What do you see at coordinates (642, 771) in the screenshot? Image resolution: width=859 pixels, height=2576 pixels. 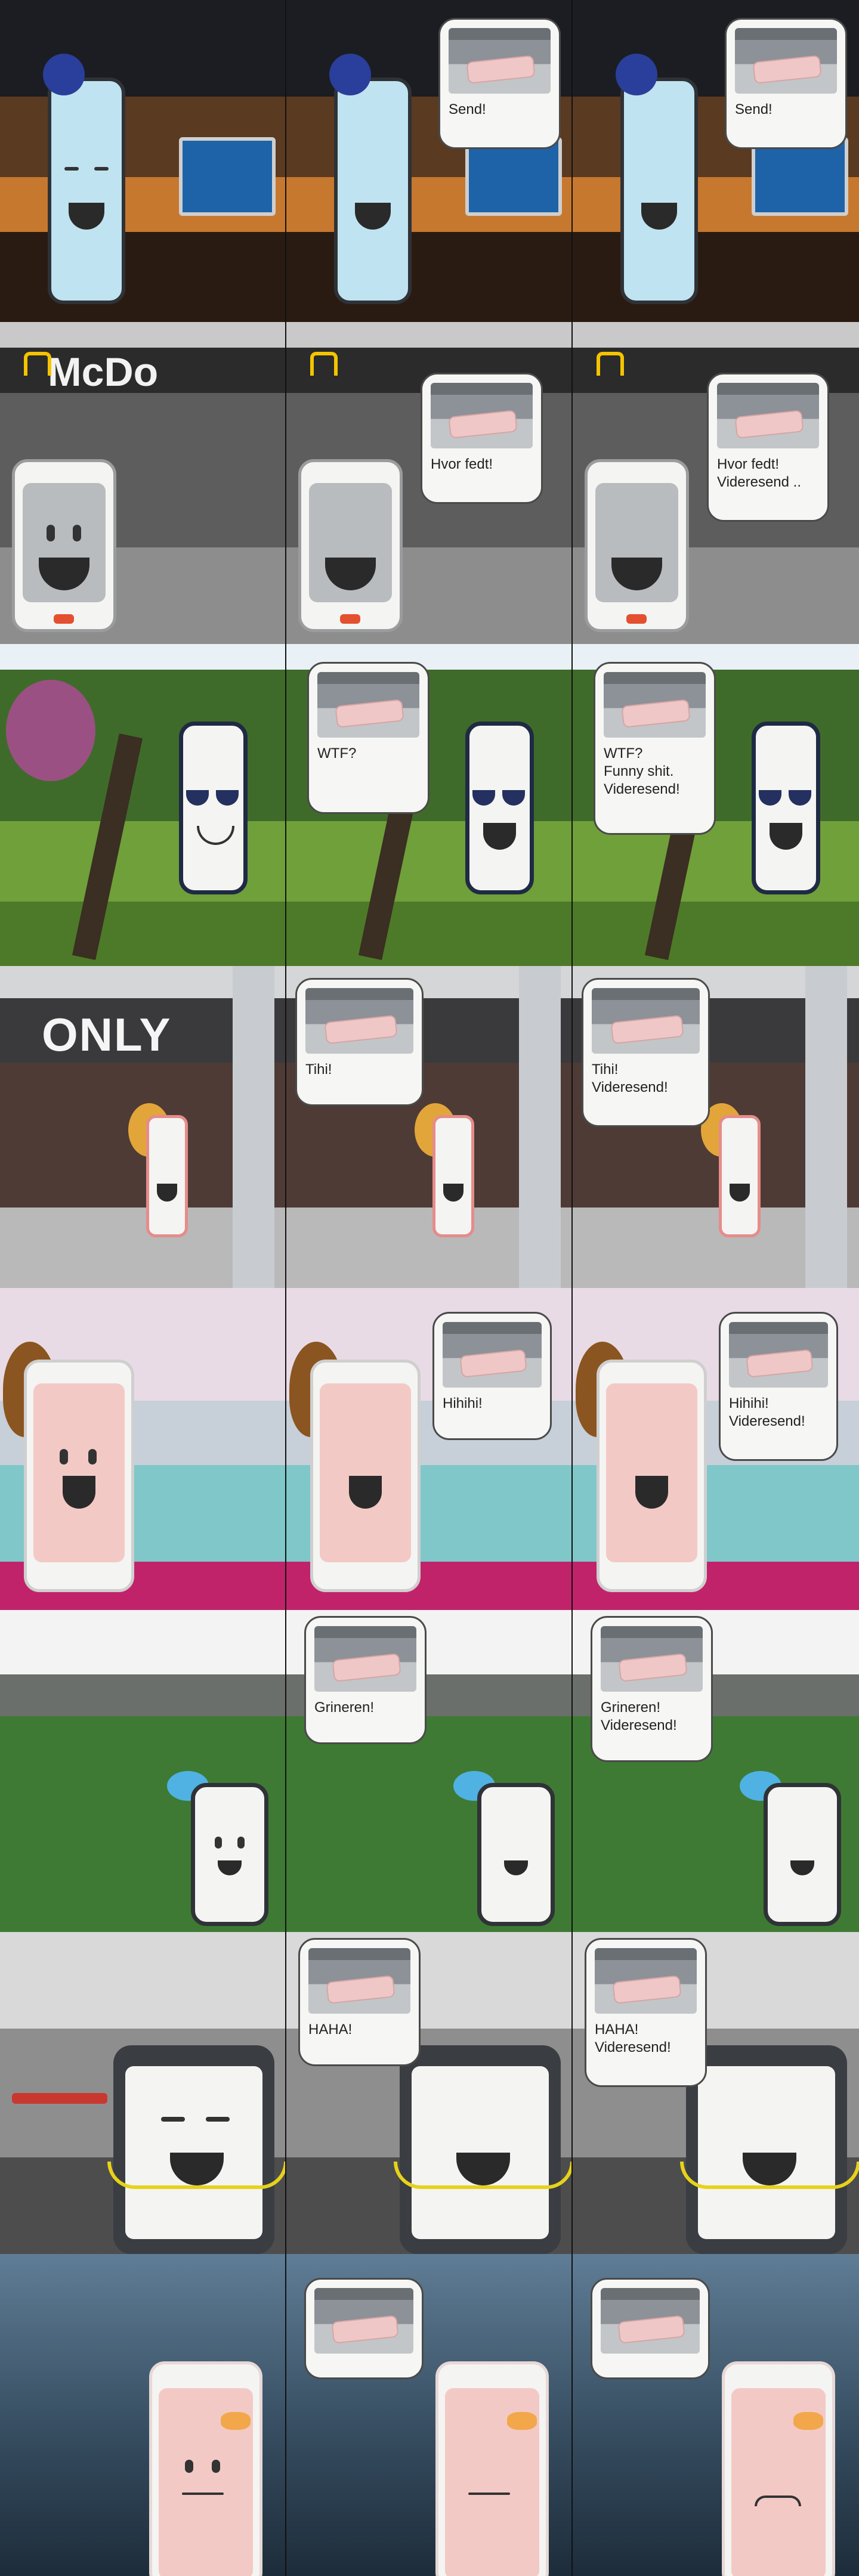 I see `bubble-text: WTF? Funny shit. Videresend!` at bounding box center [642, 771].